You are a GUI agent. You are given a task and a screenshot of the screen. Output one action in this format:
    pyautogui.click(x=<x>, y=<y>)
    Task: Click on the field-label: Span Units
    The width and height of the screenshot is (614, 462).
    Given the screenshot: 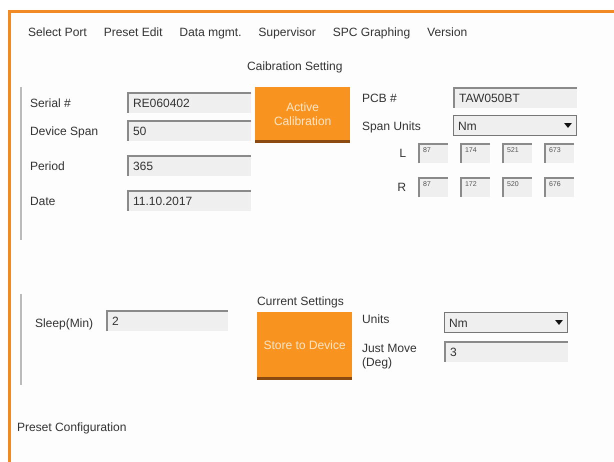 What is the action you would take?
    pyautogui.click(x=392, y=125)
    